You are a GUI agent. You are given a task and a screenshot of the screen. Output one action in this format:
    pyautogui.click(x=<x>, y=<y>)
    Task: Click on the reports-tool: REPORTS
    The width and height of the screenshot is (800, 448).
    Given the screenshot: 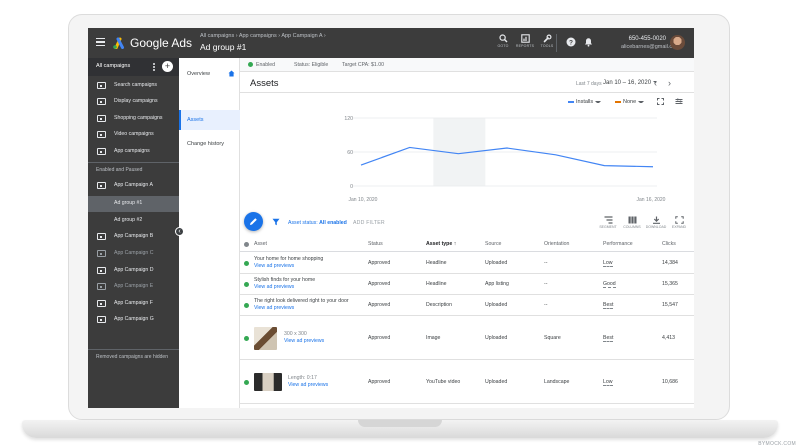 What is the action you would take?
    pyautogui.click(x=525, y=41)
    